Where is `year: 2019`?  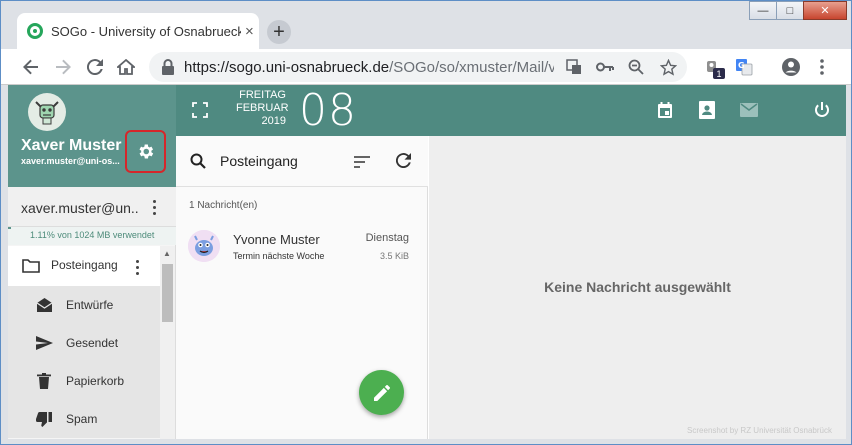 year: 2019 is located at coordinates (273, 121).